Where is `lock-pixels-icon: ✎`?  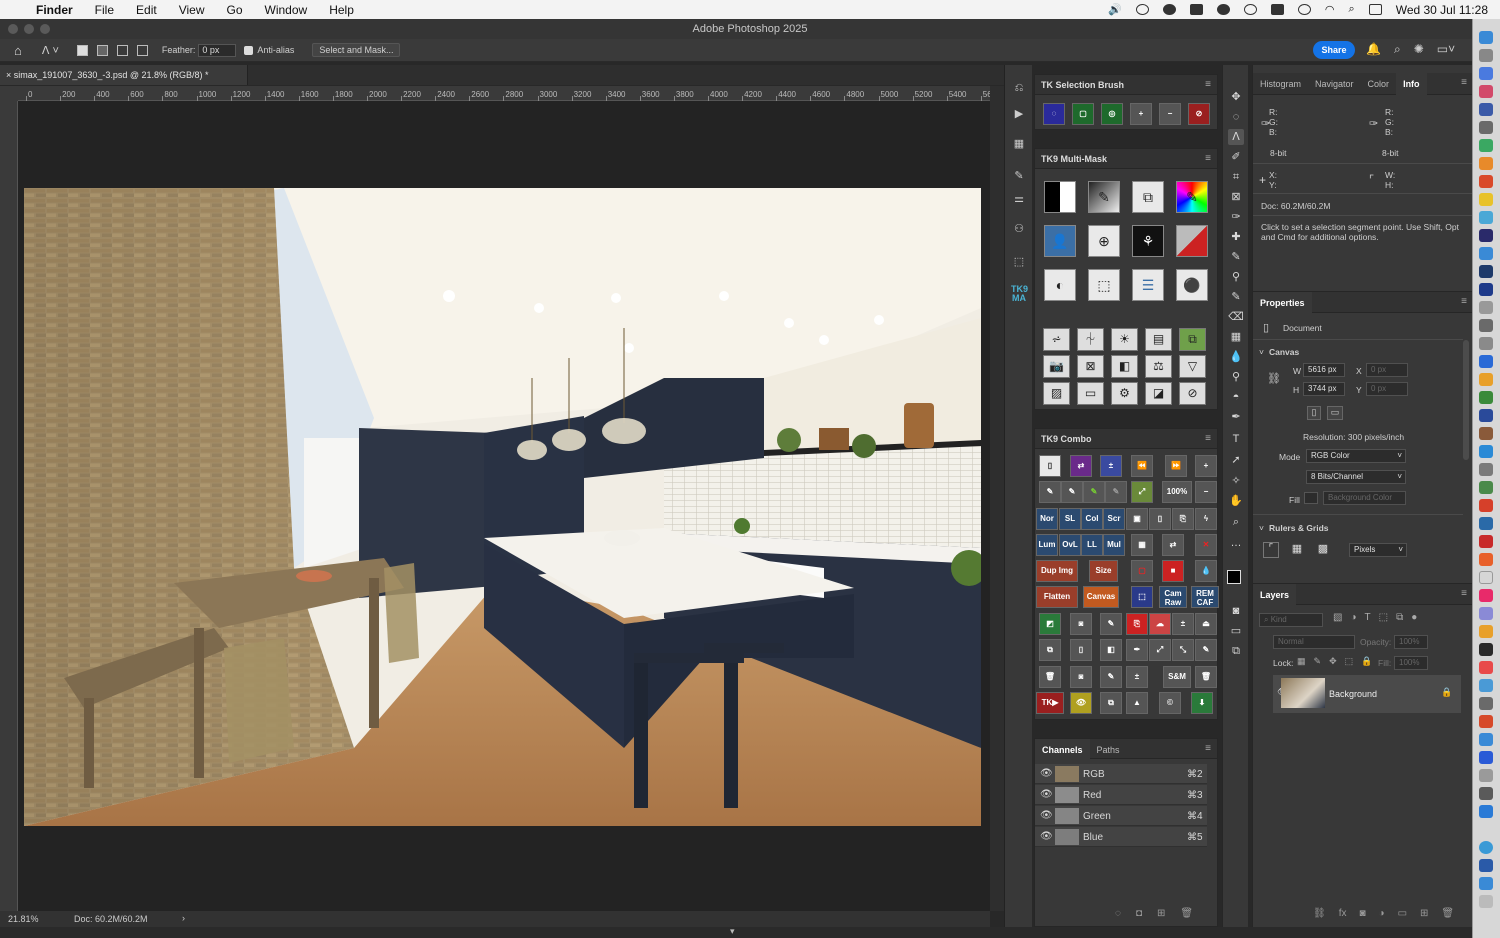 lock-pixels-icon: ✎ is located at coordinates (1318, 661).